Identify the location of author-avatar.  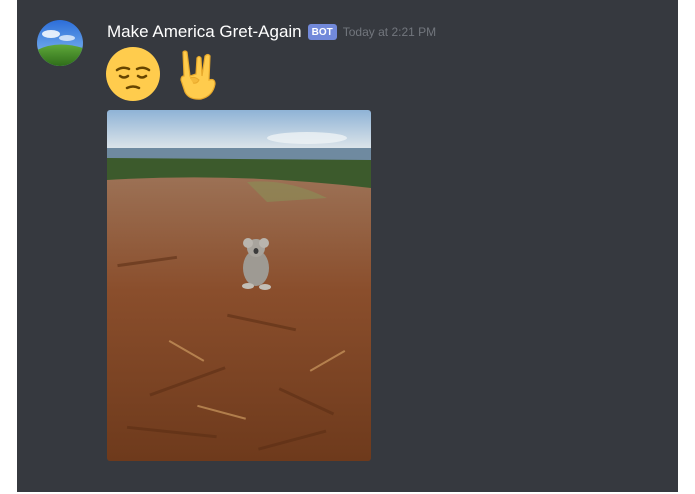
(60, 43).